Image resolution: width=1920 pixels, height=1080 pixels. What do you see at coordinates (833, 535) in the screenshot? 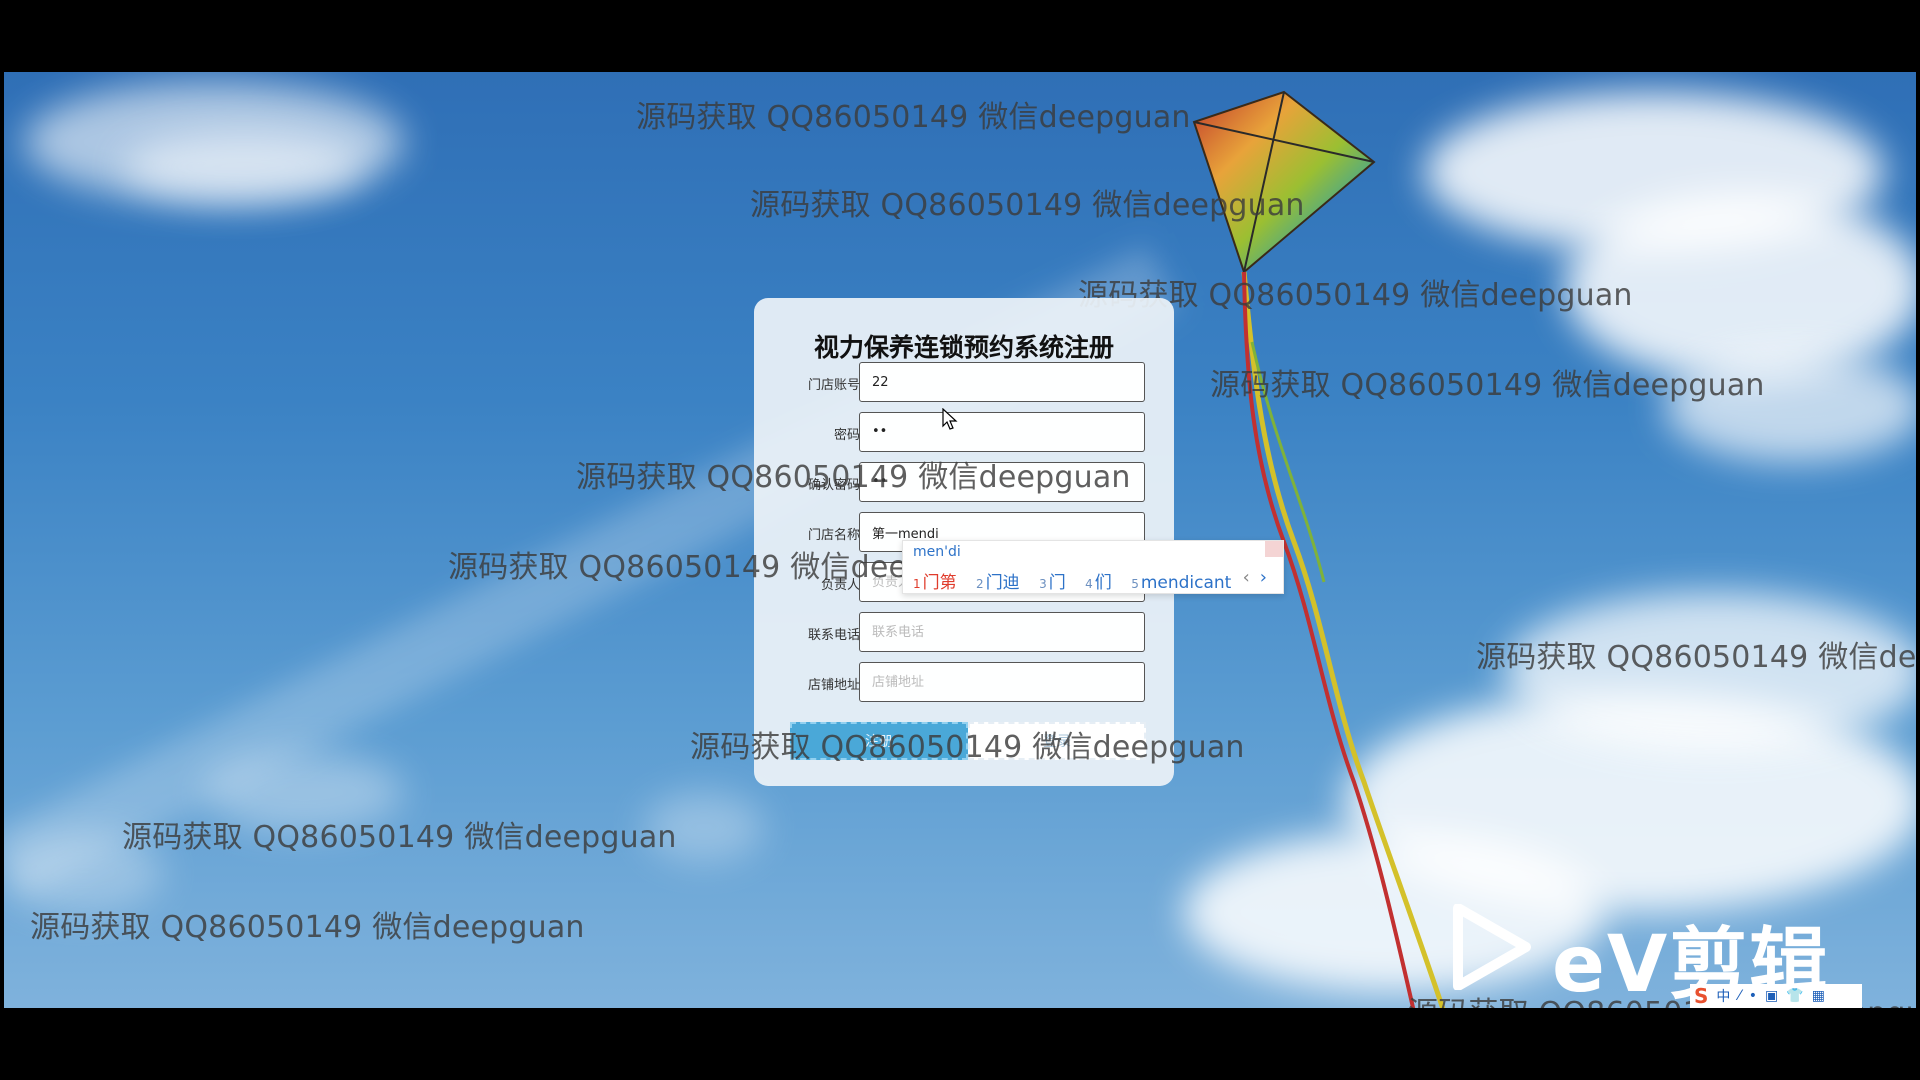
I see `field-label-store-name: 门店名称` at bounding box center [833, 535].